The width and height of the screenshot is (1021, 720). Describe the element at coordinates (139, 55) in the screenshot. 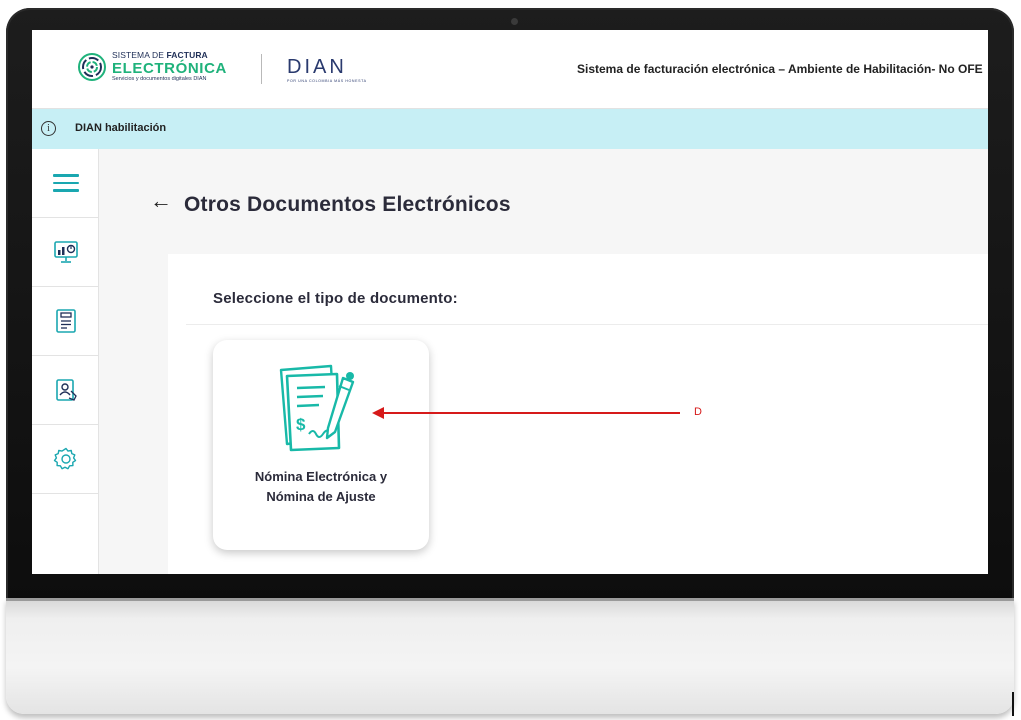

I see `logo-top-prefix: SISTEMA DE` at that location.